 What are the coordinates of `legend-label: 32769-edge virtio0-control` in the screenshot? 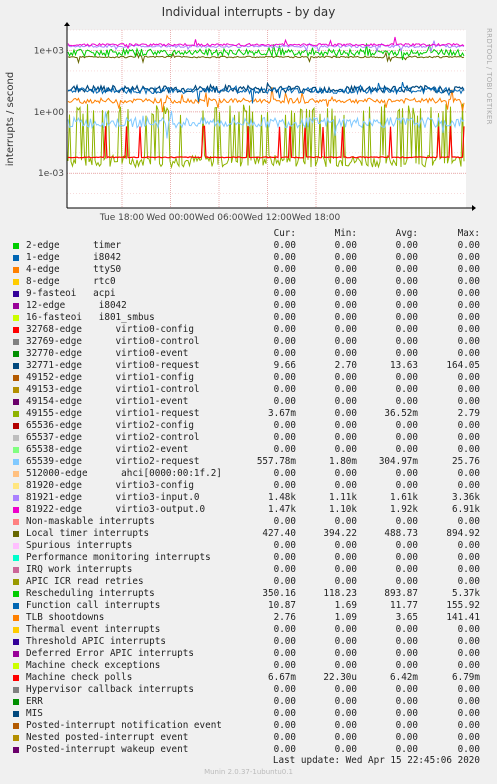 It's located at (113, 341).